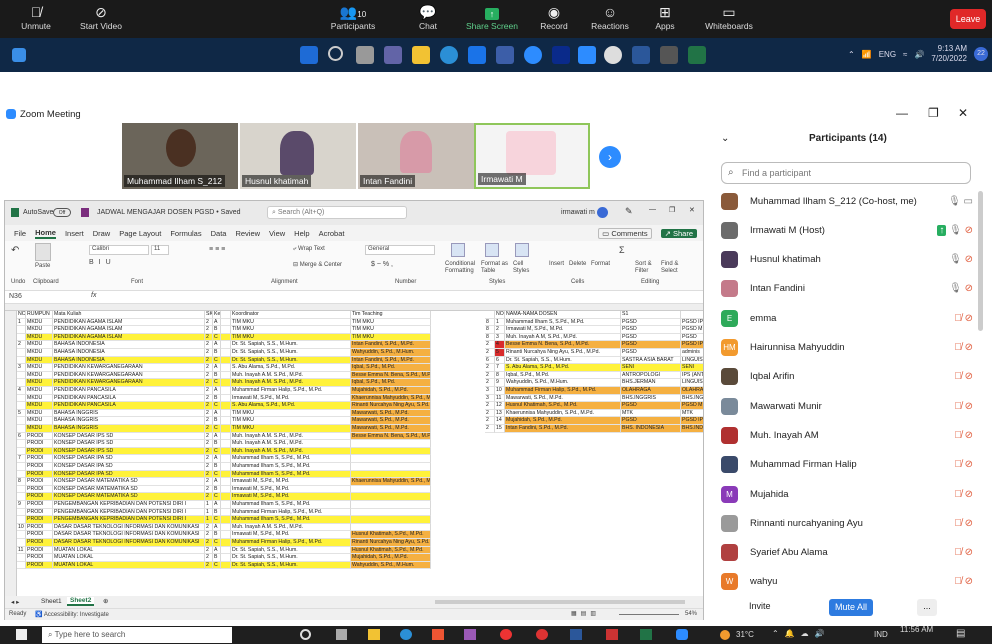 This screenshot has width=992, height=644. What do you see at coordinates (678, 233) in the screenshot?
I see `share-button: ↗ Share` at bounding box center [678, 233].